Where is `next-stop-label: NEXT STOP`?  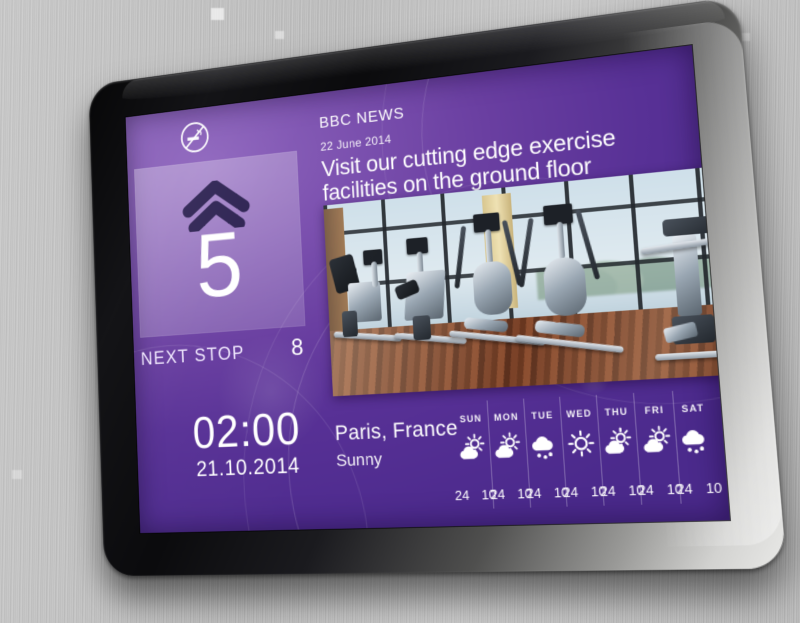
next-stop-label: NEXT STOP is located at coordinates (193, 356).